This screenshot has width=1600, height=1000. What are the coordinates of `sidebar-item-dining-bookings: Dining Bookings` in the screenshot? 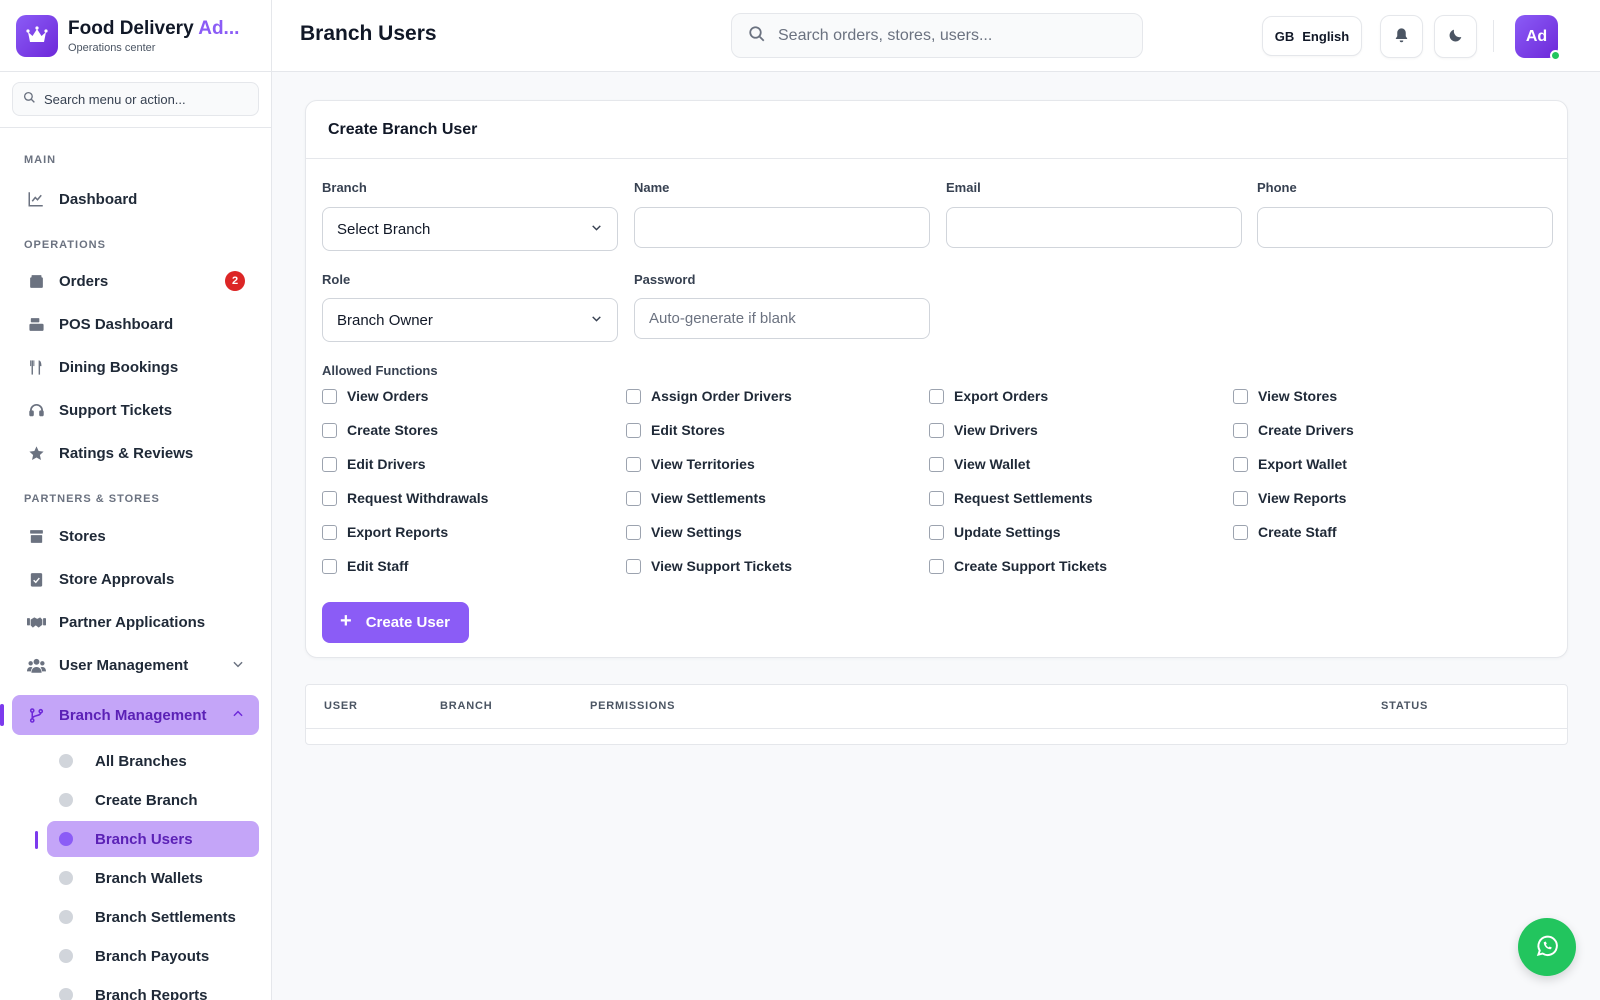 It's located at (135, 367).